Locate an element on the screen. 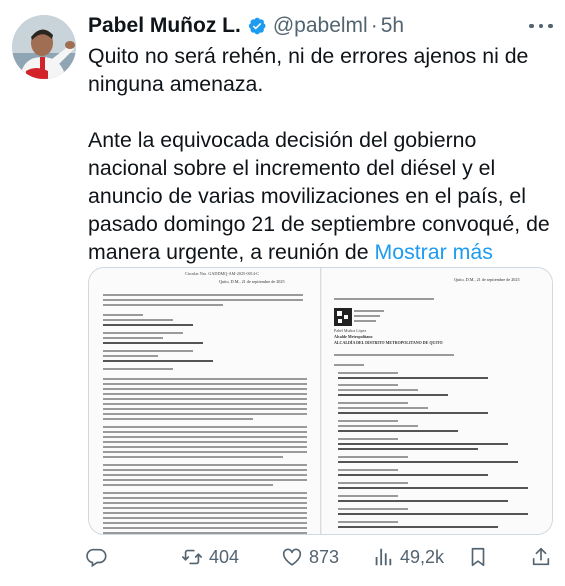 The height and width of the screenshot is (586, 565). reply-button is located at coordinates (100, 557).